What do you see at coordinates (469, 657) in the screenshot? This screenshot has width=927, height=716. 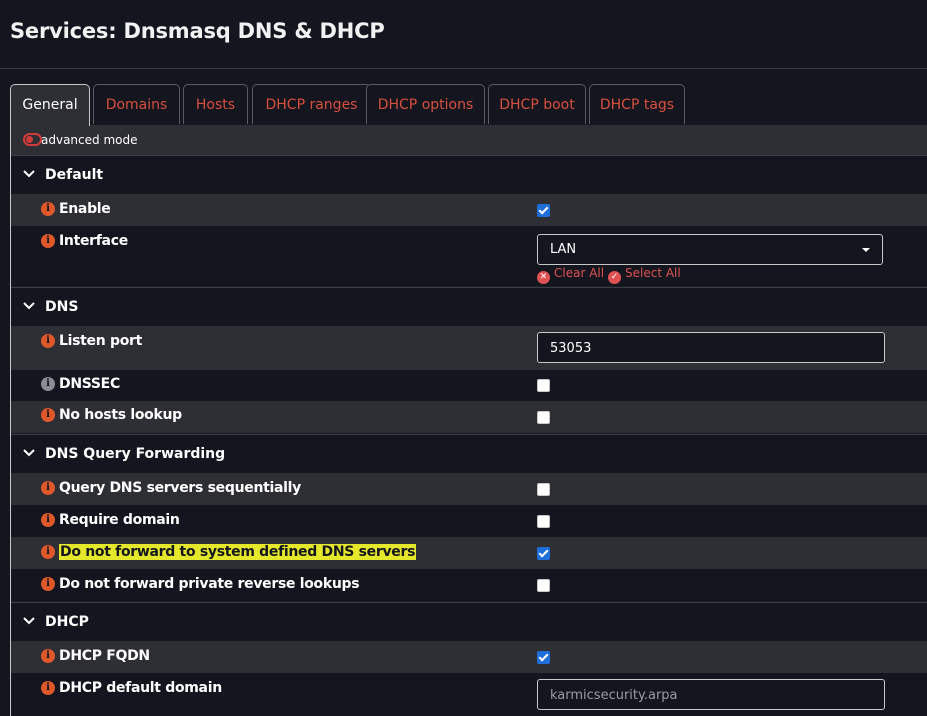 I see `row-dhcp-fqdn: i DHCP FQDN` at bounding box center [469, 657].